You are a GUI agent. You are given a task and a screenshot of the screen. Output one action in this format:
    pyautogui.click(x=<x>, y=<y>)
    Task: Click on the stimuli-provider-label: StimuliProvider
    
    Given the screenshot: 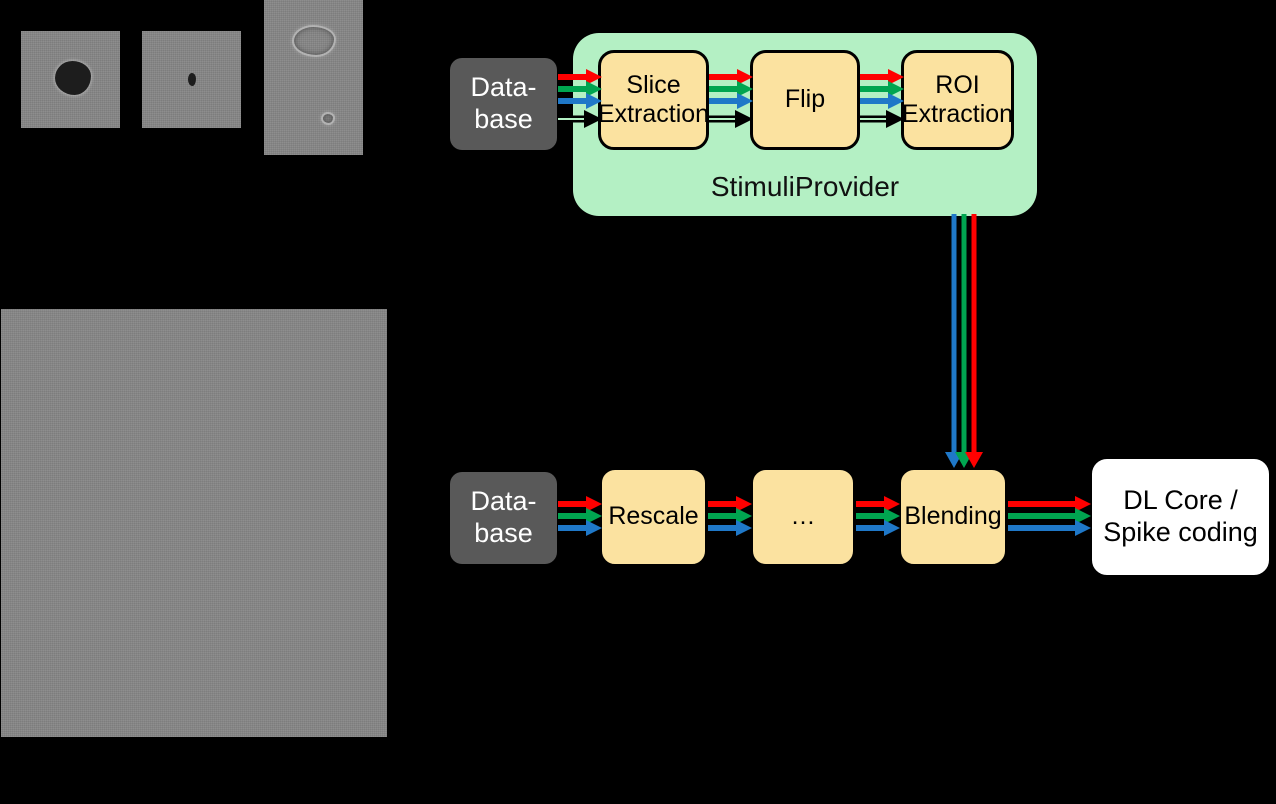 What is the action you would take?
    pyautogui.click(x=805, y=186)
    